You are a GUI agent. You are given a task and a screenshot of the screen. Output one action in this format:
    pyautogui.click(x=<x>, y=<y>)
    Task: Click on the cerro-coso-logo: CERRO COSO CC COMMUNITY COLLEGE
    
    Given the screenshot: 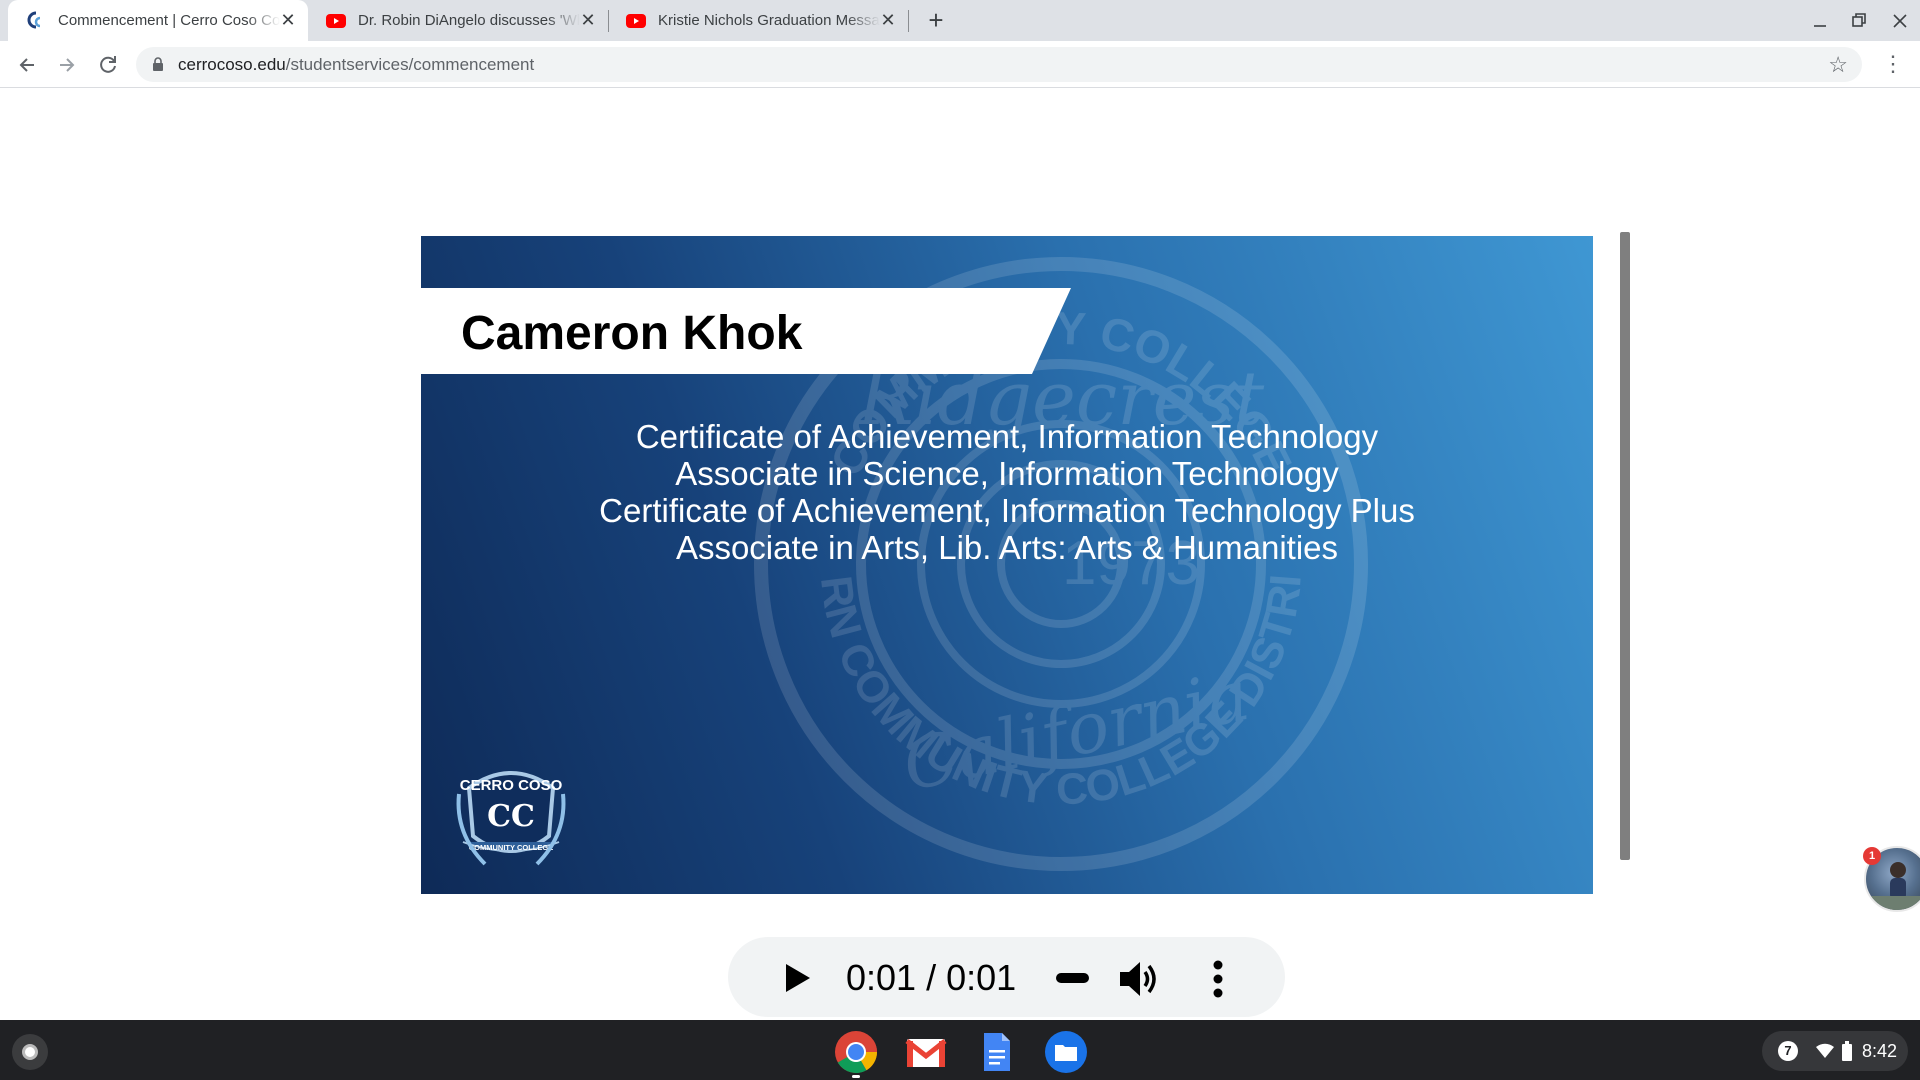 What is the action you would take?
    pyautogui.click(x=511, y=818)
    